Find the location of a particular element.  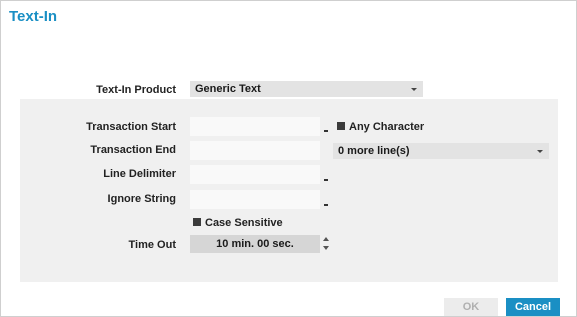

time-out-spinner: 10 min. 00 sec. is located at coordinates (255, 244).